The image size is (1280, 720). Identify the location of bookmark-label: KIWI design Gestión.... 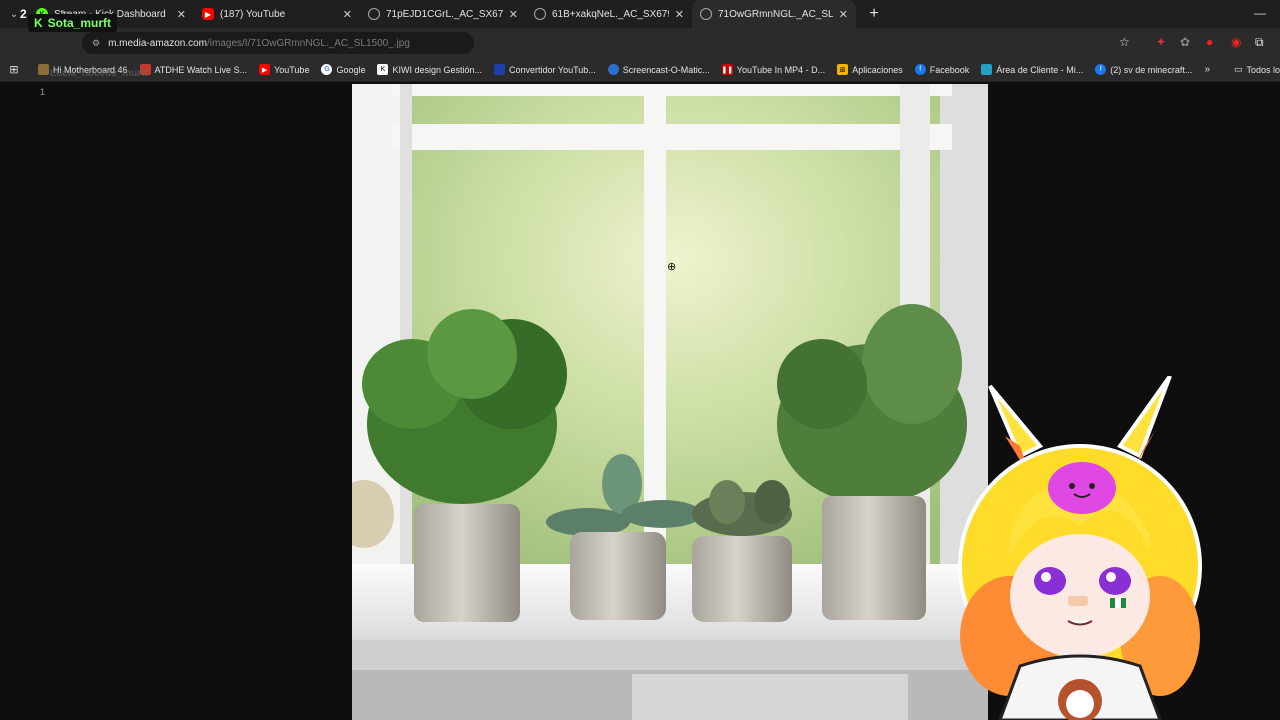
(437, 69).